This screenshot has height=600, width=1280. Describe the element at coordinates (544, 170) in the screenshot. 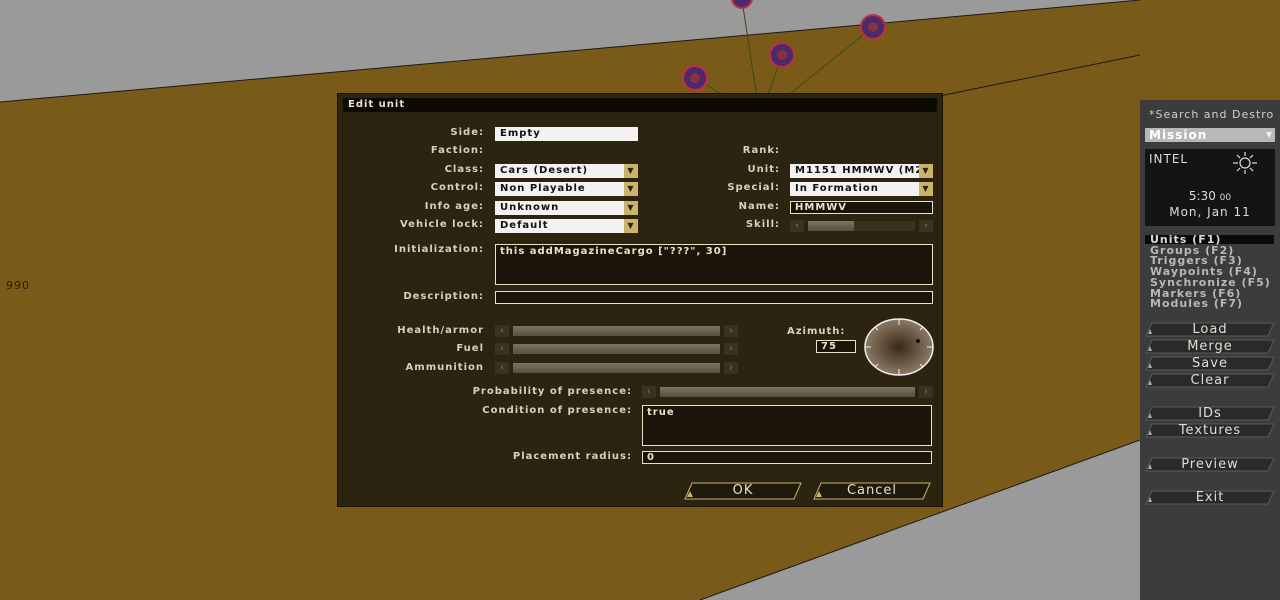

I see `class-value: Cars (Desert)` at that location.